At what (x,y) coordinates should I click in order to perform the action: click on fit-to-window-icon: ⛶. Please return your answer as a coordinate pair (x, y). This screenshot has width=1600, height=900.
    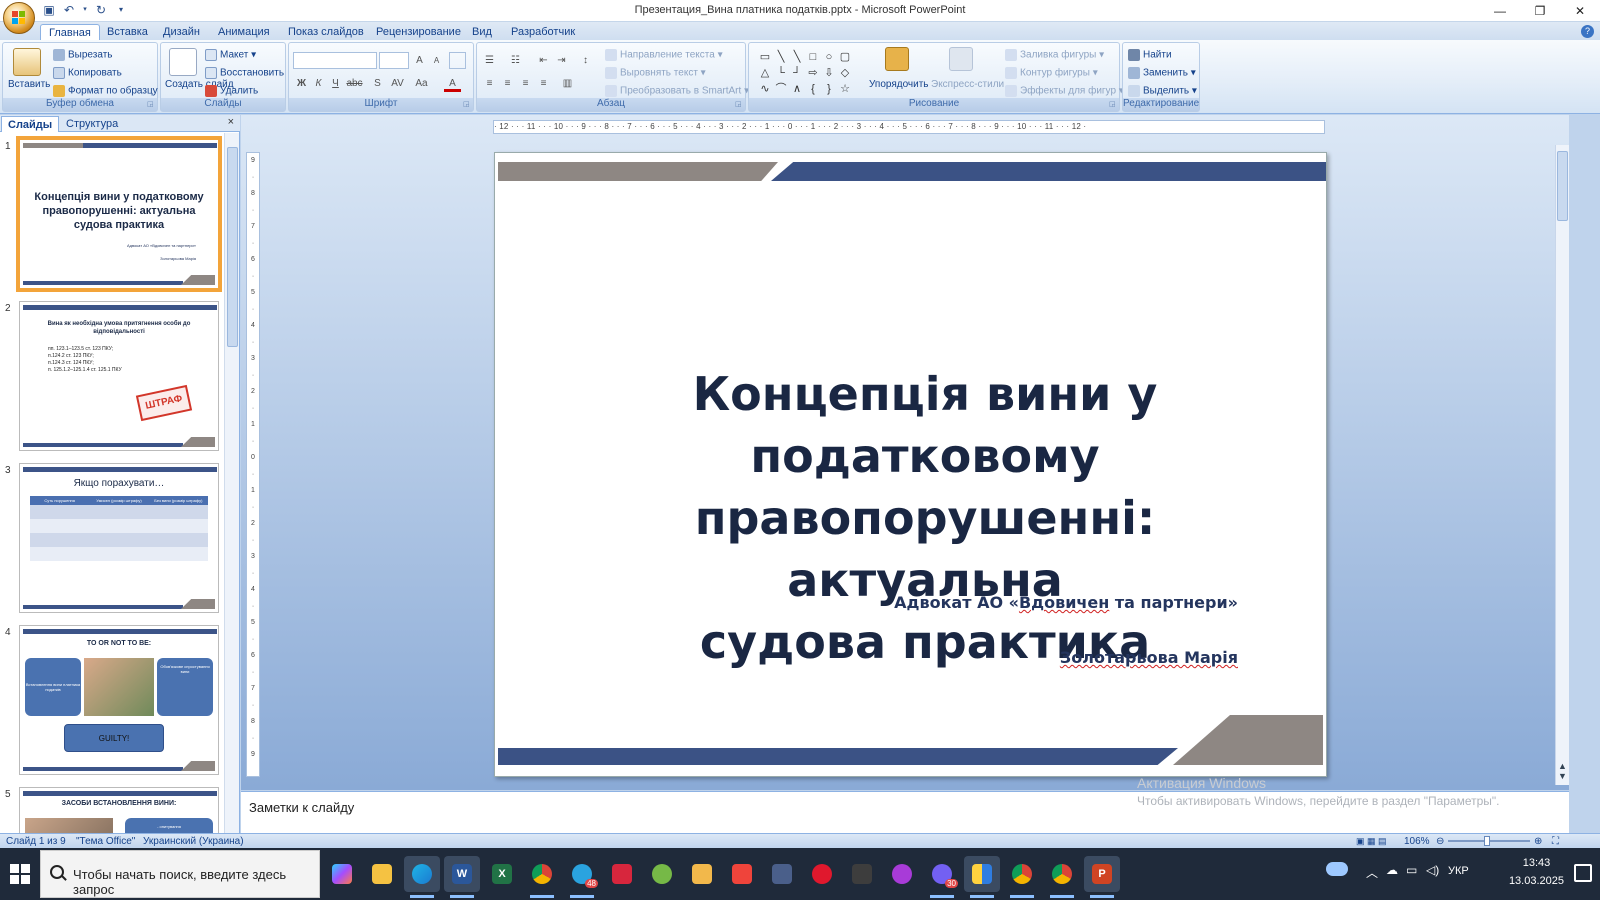
    Looking at the image, I should click on (1555, 841).